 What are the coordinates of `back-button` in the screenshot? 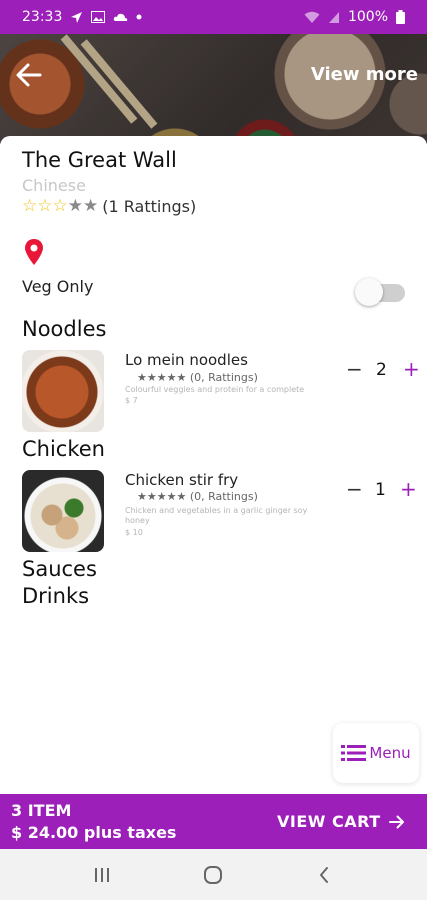 It's located at (324, 875).